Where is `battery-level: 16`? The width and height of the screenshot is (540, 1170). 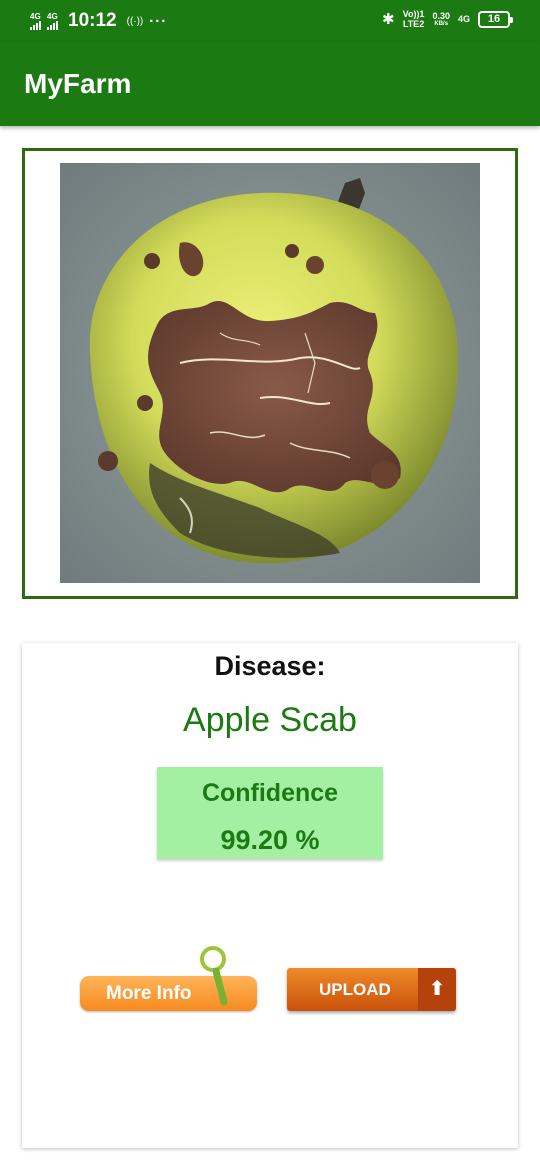
battery-level: 16 is located at coordinates (494, 19).